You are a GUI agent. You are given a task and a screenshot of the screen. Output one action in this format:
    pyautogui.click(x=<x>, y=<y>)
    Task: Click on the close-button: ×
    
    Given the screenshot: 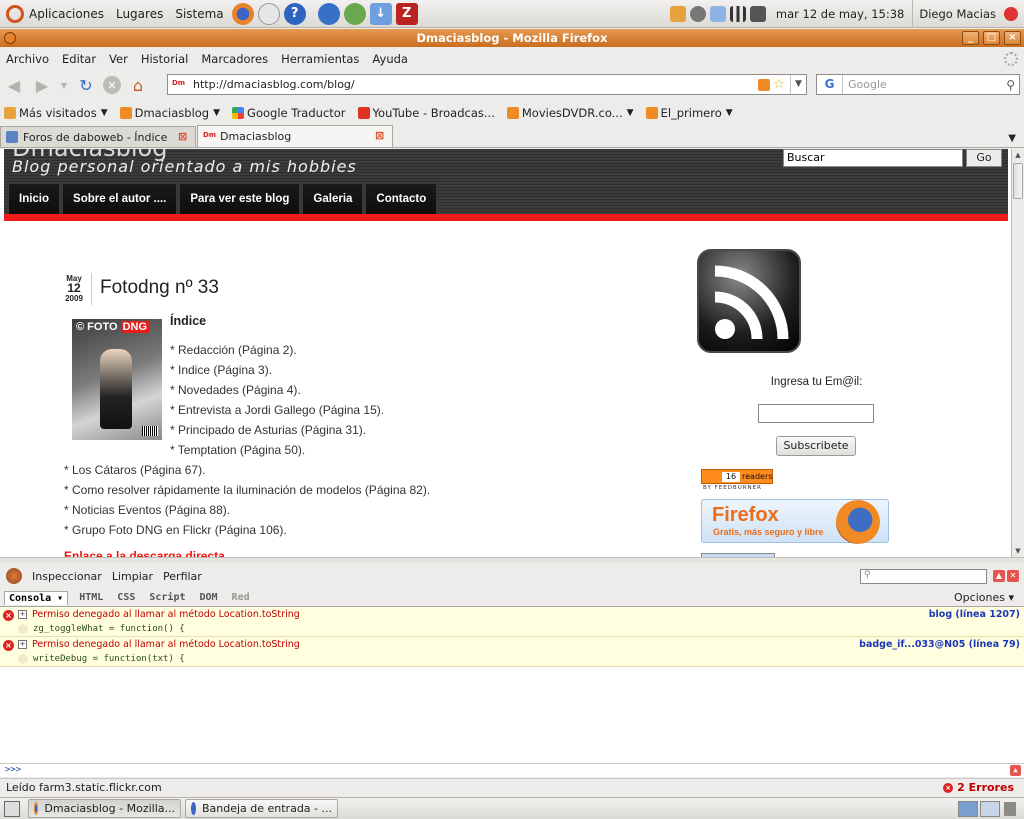 What is the action you would take?
    pyautogui.click(x=1012, y=38)
    